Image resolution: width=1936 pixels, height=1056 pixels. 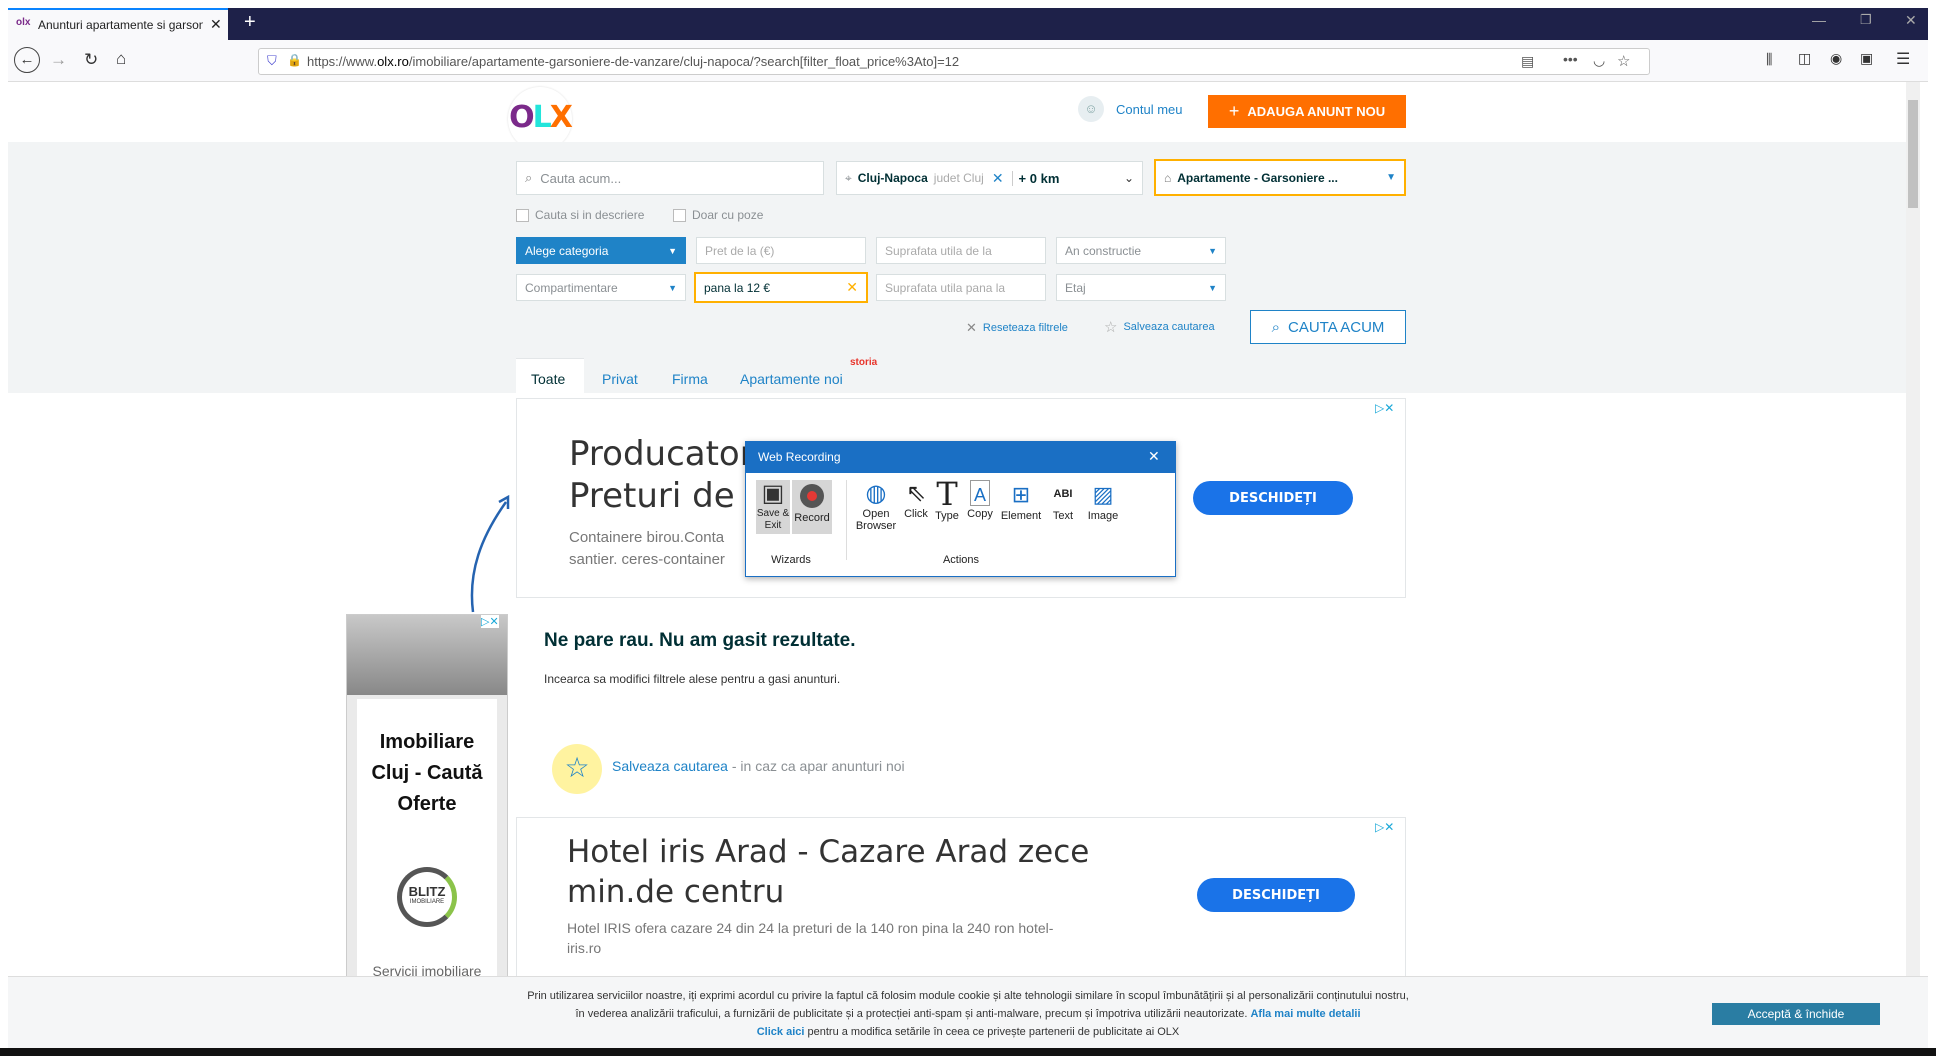 I want to click on scrollbar-thumb, so click(x=1913, y=154).